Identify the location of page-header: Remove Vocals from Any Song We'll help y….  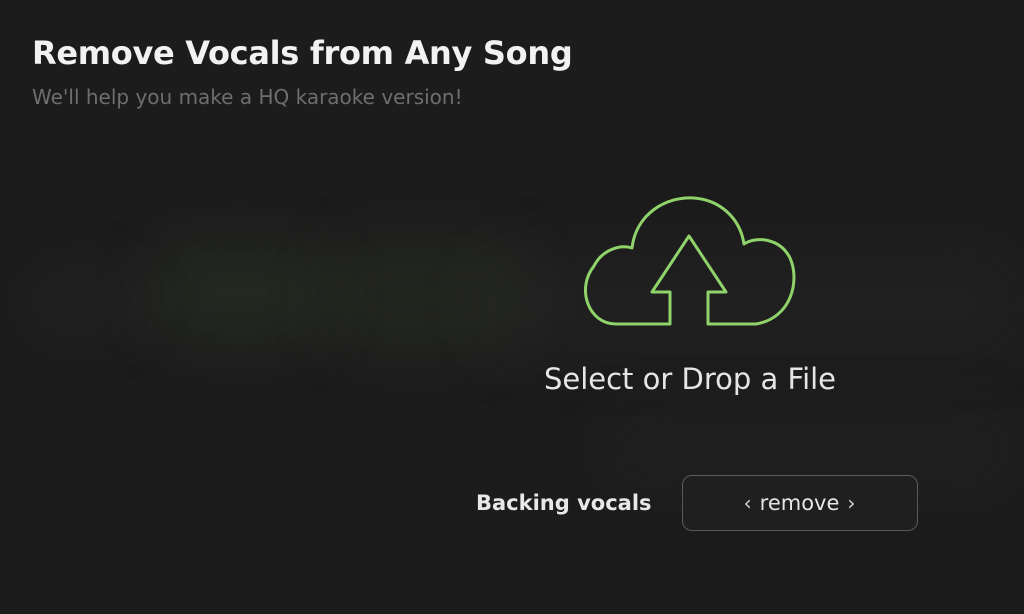
(302, 71).